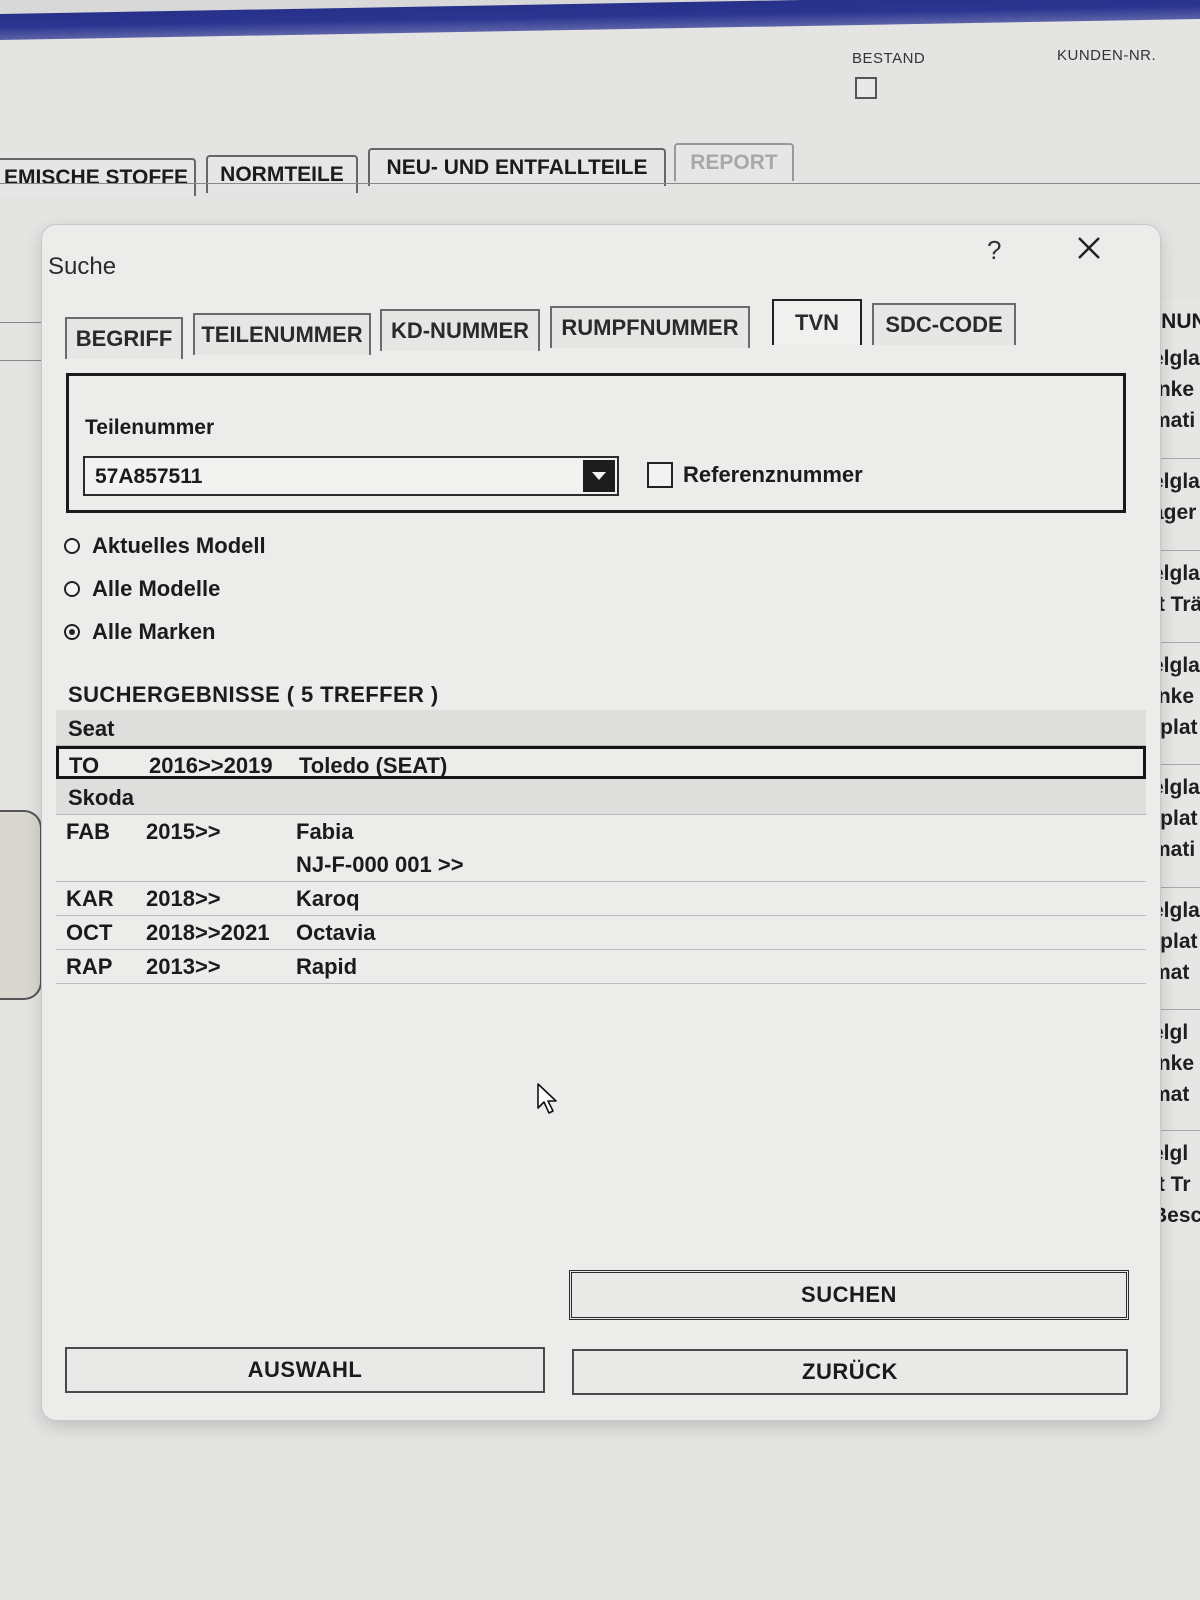  I want to click on tab-rumpfnummer: RUMPFNUMMER, so click(650, 327).